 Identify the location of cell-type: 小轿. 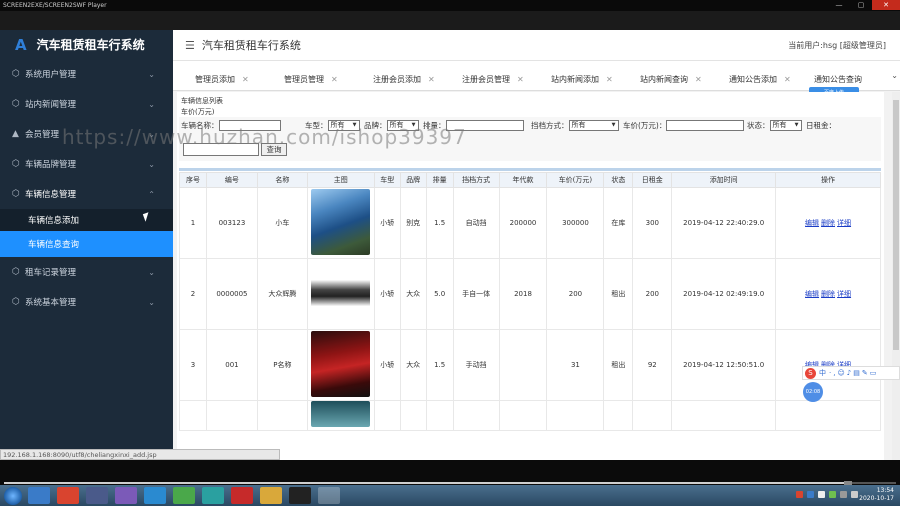
(387, 223).